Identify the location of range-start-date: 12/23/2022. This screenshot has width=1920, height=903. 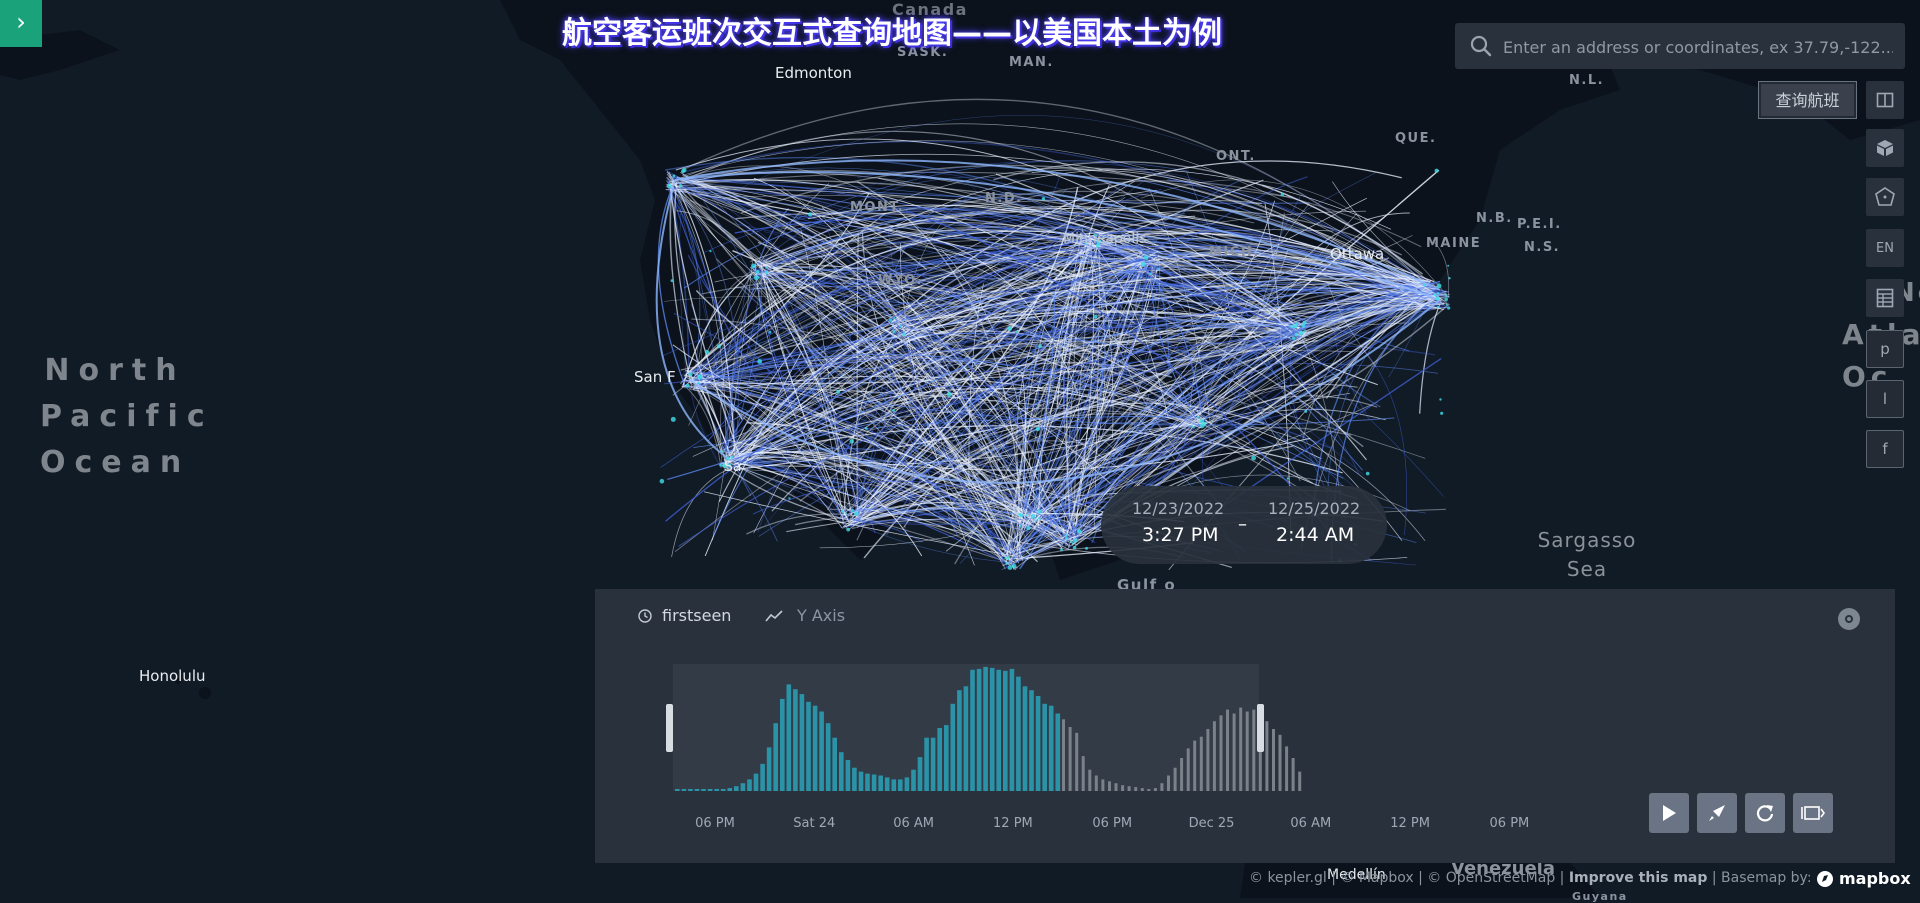
(1178, 508).